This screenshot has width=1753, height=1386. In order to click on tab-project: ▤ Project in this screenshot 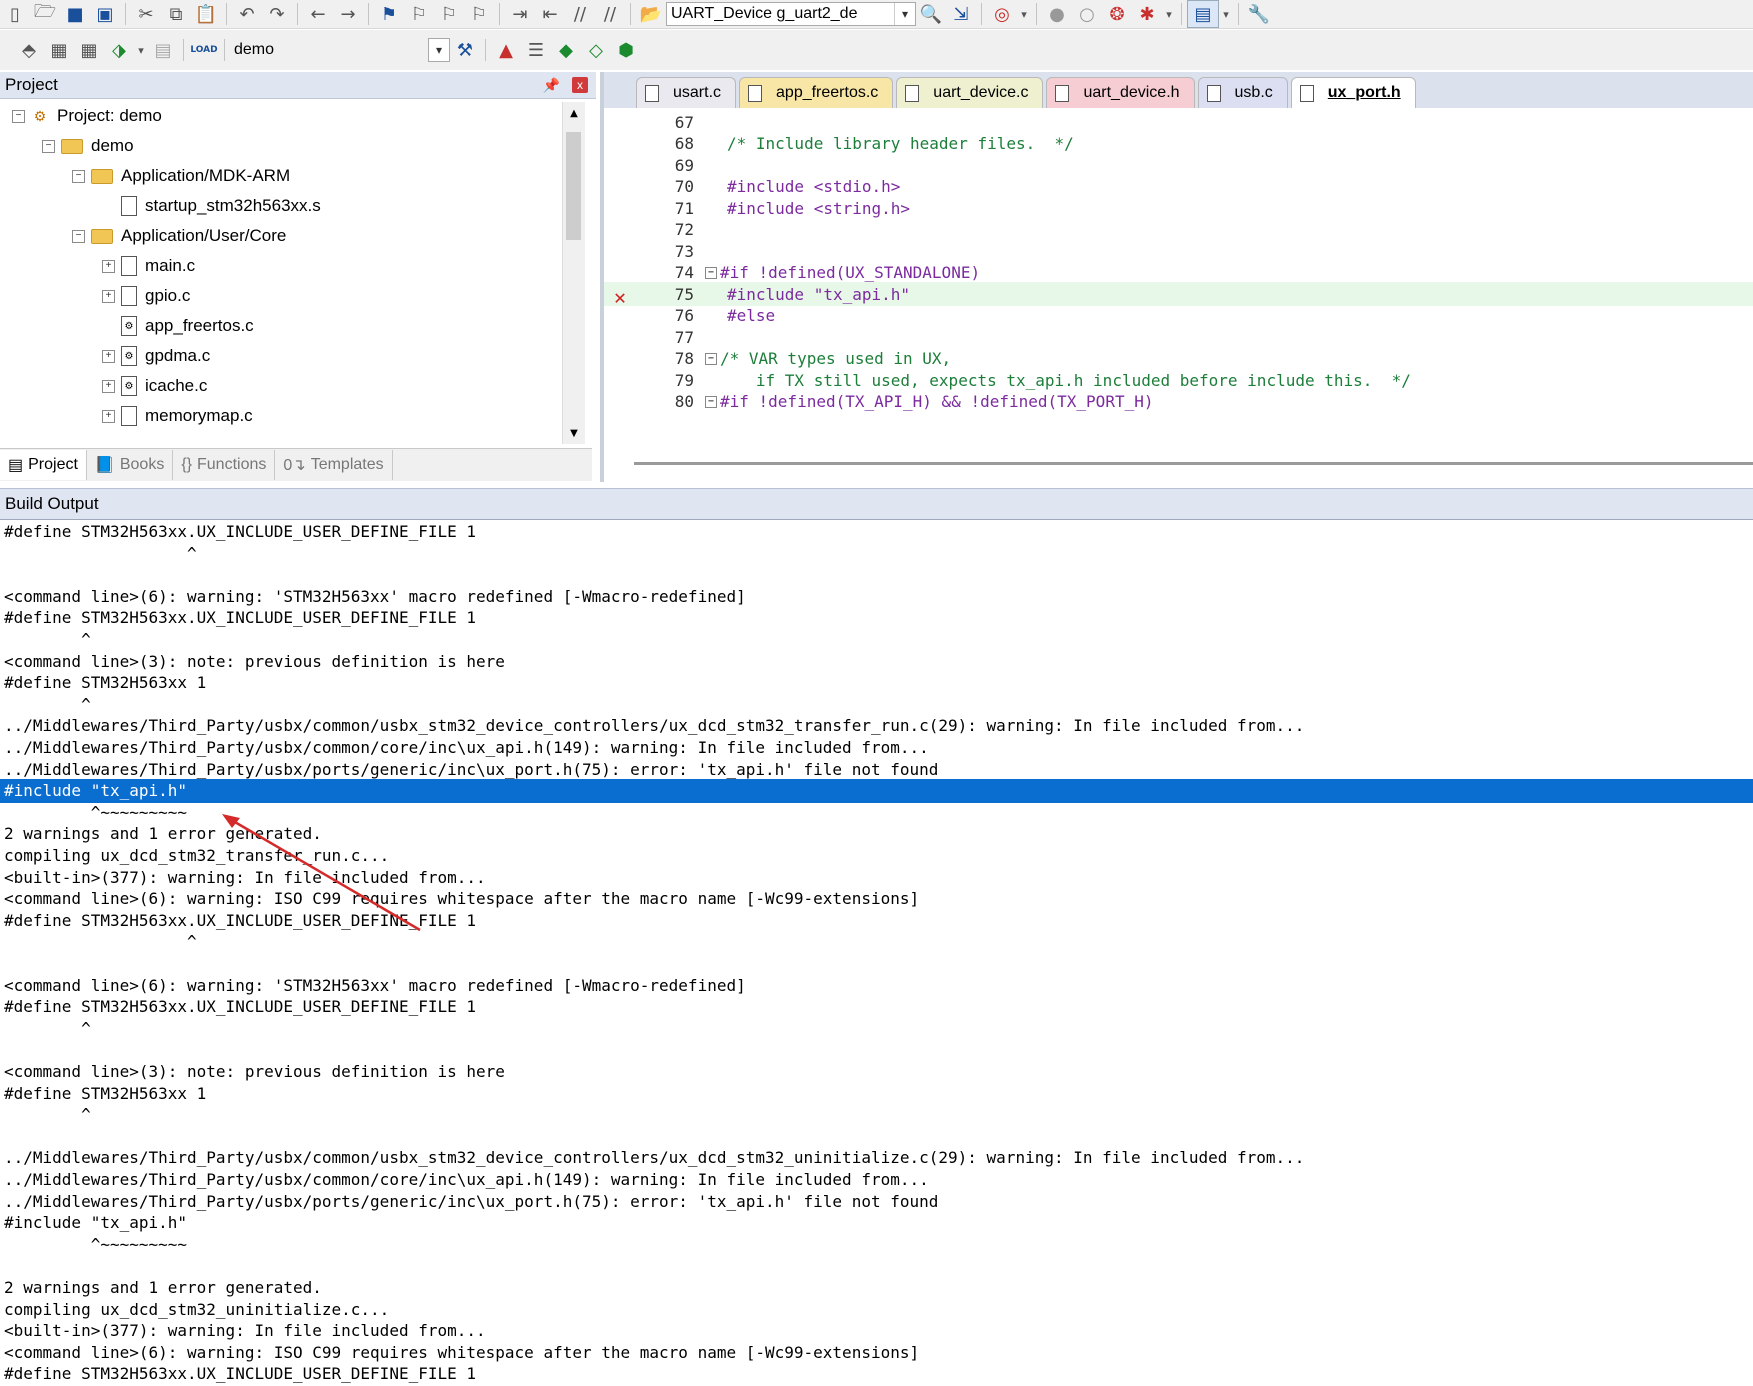, I will do `click(43, 465)`.